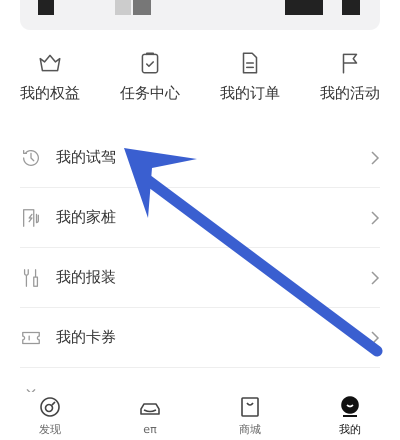 The height and width of the screenshot is (440, 400). What do you see at coordinates (250, 93) in the screenshot?
I see `shortcut-label: 我的订单` at bounding box center [250, 93].